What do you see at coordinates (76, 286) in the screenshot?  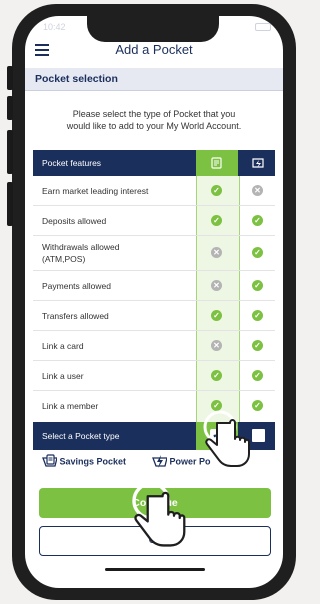 I see `row-label: Payments allowed` at bounding box center [76, 286].